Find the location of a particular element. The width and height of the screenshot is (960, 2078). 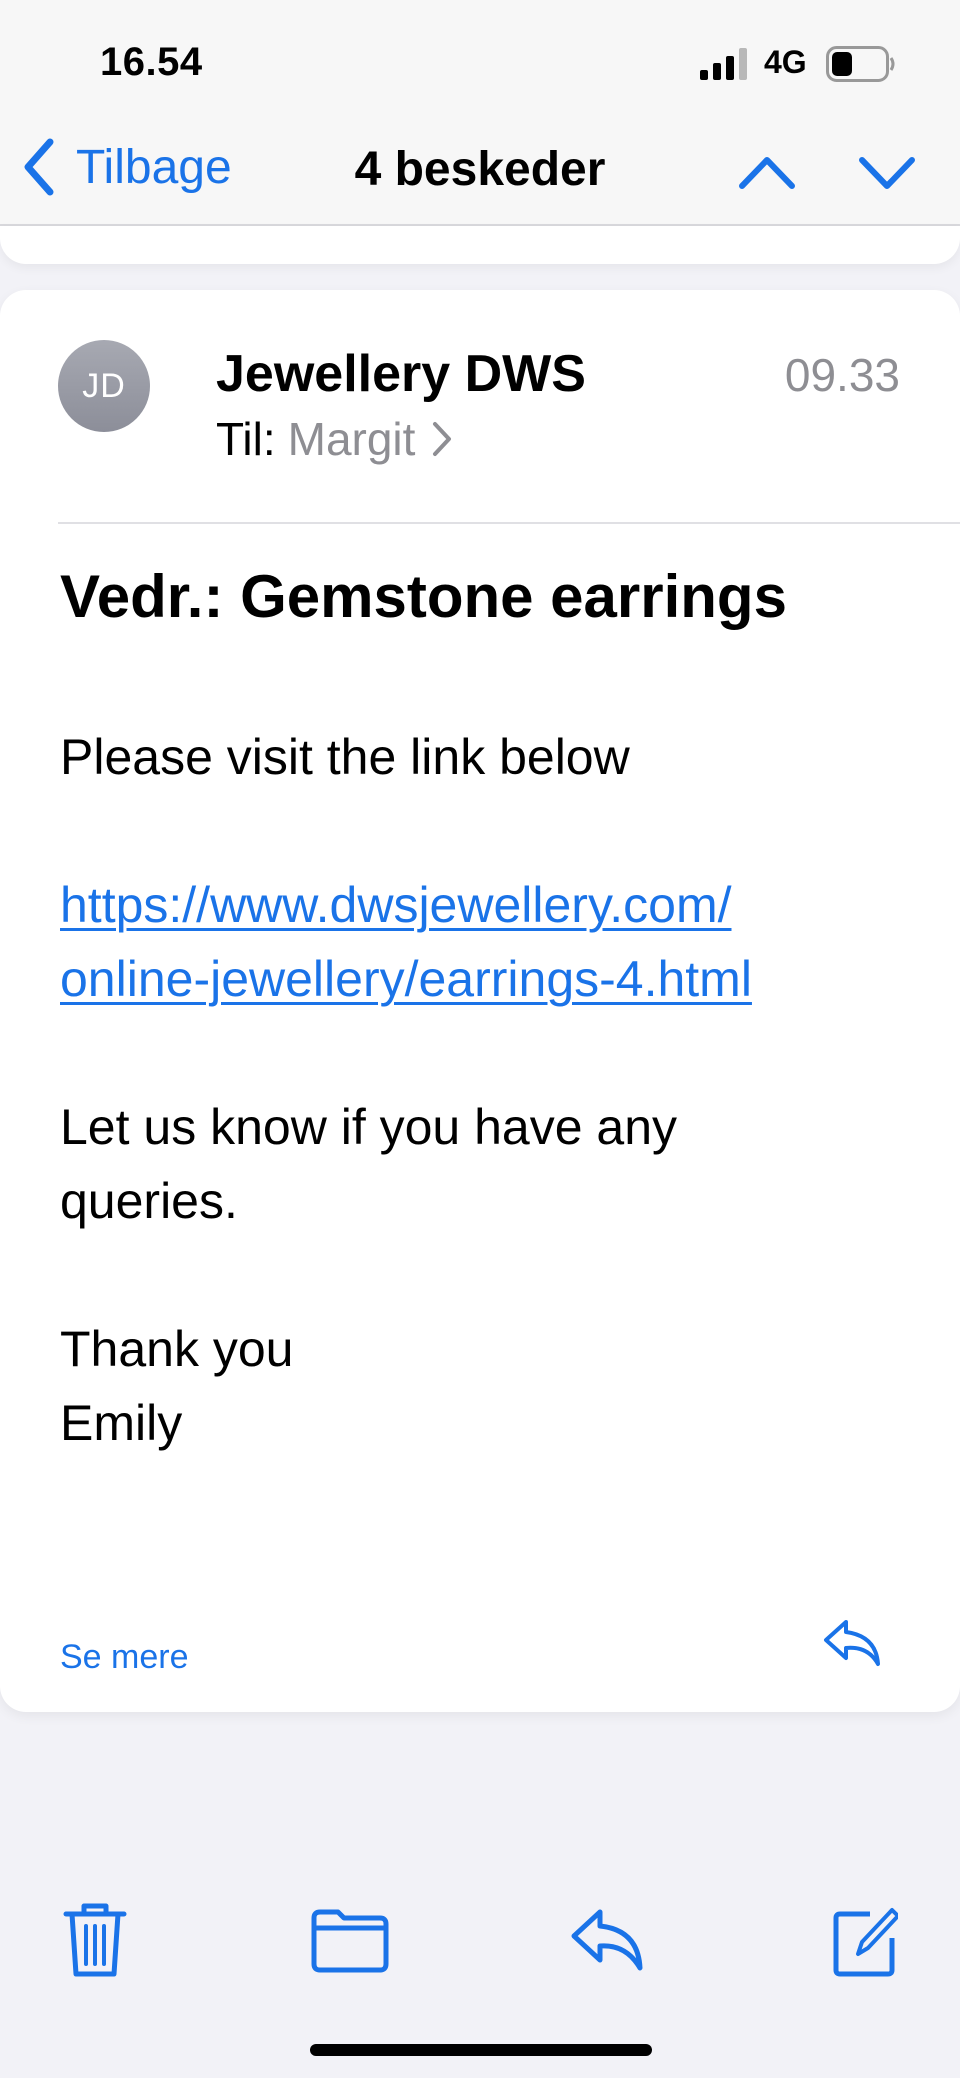

message-time: 09.33 is located at coordinates (842, 375).